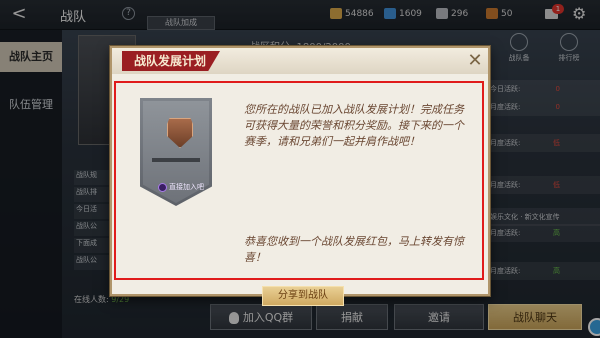 The height and width of the screenshot is (338, 600). I want to click on join-icon, so click(162, 187).